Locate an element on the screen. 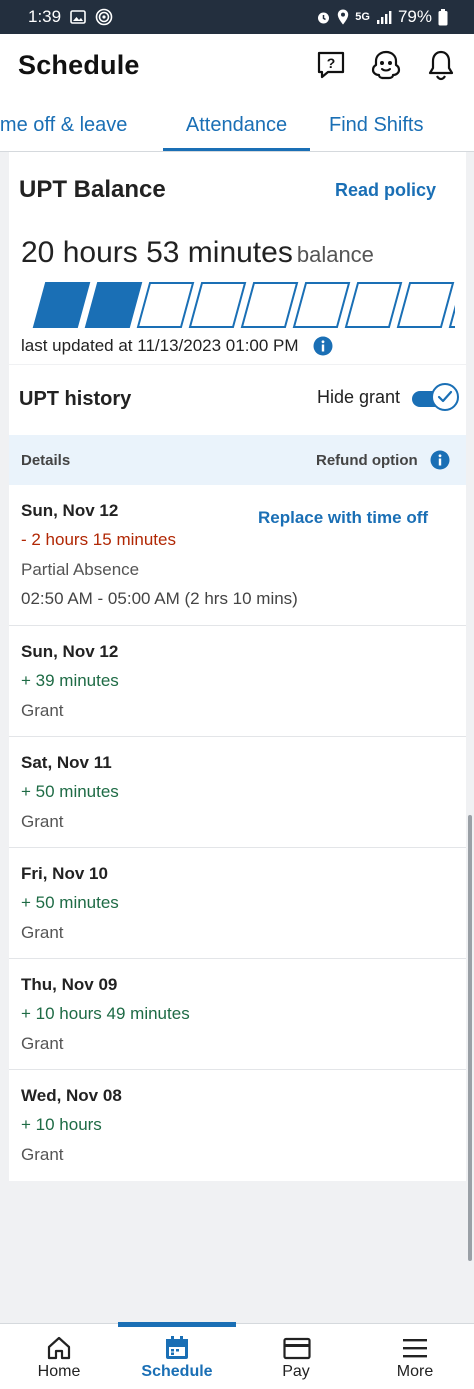 Image resolution: width=474 pixels, height=1389 pixels. nfc-icon is located at coordinates (104, 17).